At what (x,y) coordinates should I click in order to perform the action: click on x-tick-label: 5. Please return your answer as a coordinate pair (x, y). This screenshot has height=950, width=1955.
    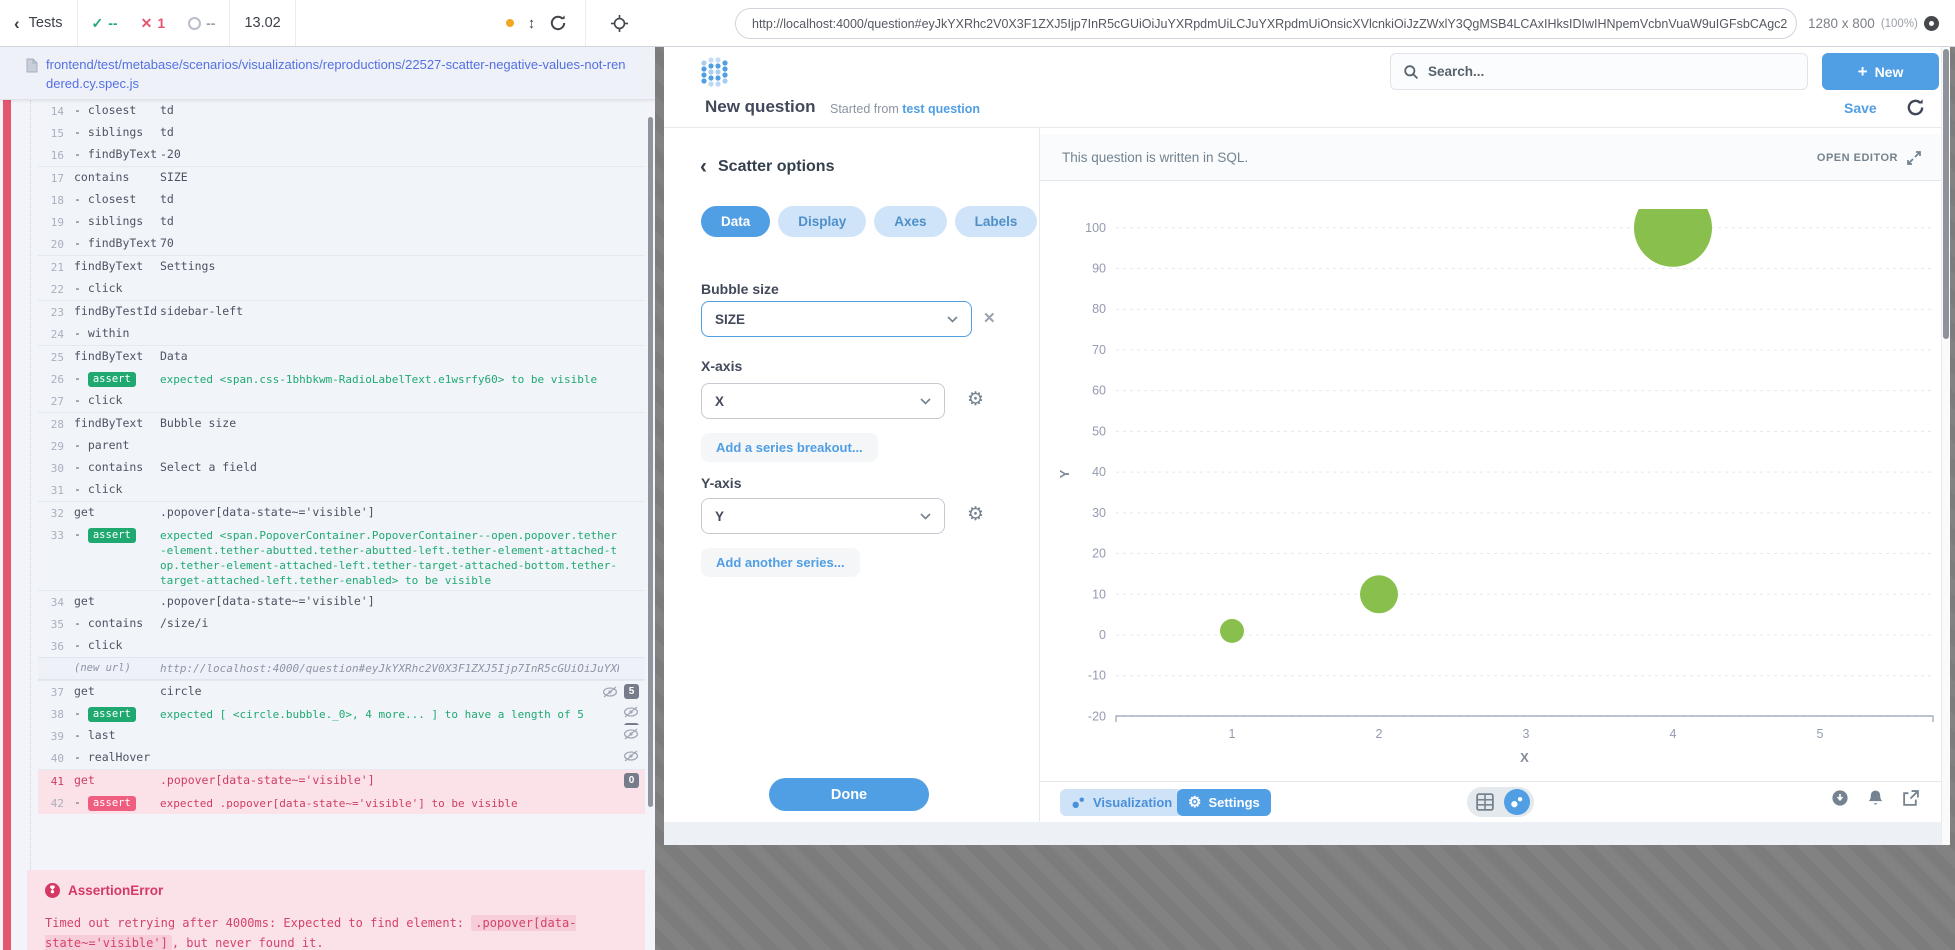
    Looking at the image, I should click on (1820, 734).